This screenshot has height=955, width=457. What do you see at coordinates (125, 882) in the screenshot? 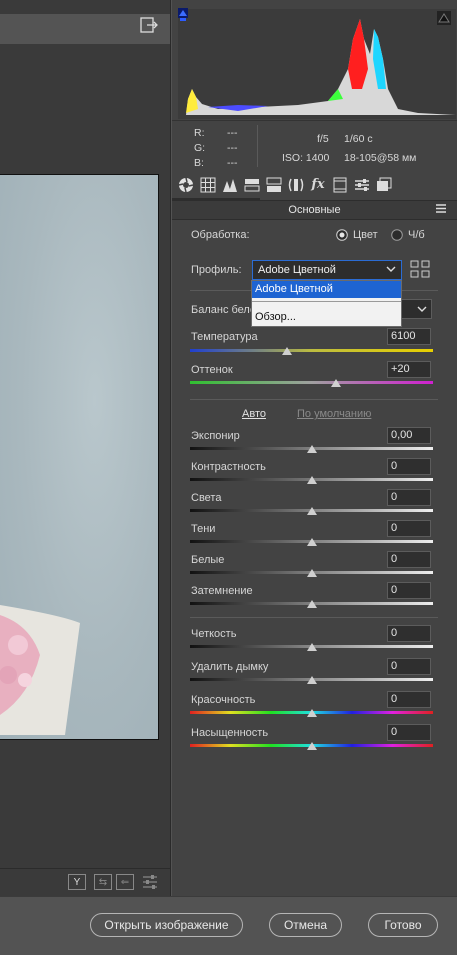
I see `copy-settings-icon: ⇐` at bounding box center [125, 882].